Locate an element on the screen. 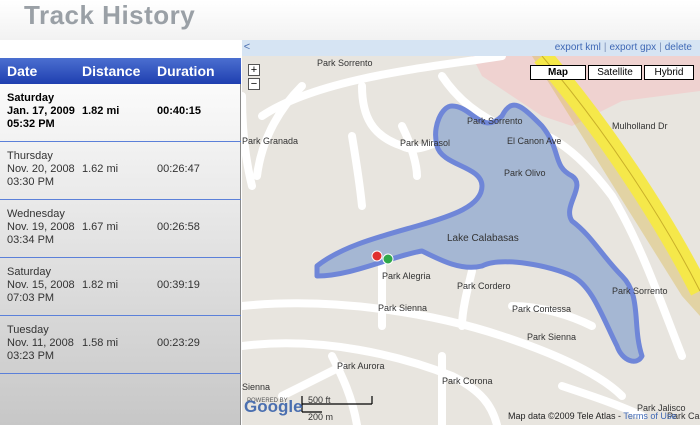  track-distance: 1.67 mi is located at coordinates (100, 227).